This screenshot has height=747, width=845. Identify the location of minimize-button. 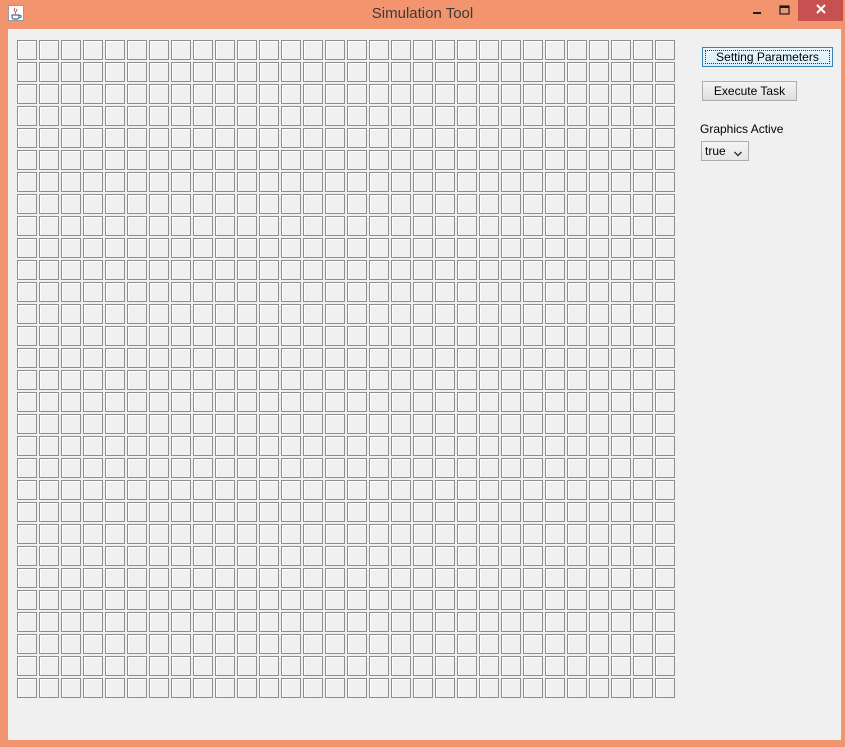
(757, 10).